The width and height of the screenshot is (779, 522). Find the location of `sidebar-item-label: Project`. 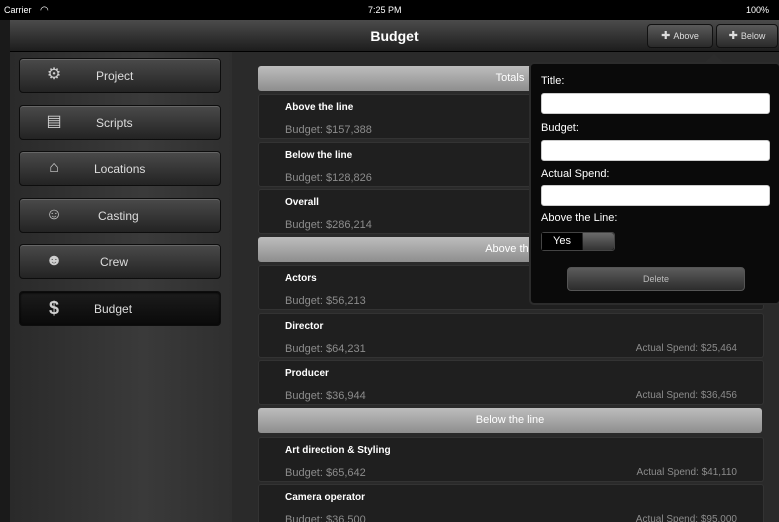

sidebar-item-label: Project is located at coordinates (115, 76).